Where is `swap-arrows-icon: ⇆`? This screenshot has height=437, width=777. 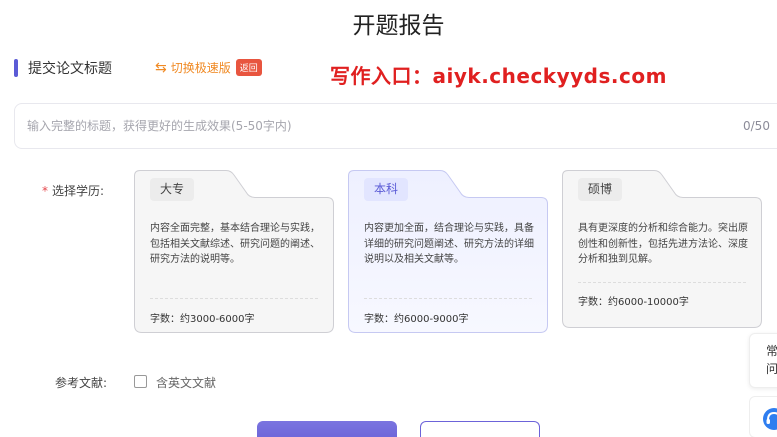
swap-arrows-icon: ⇆ is located at coordinates (161, 67).